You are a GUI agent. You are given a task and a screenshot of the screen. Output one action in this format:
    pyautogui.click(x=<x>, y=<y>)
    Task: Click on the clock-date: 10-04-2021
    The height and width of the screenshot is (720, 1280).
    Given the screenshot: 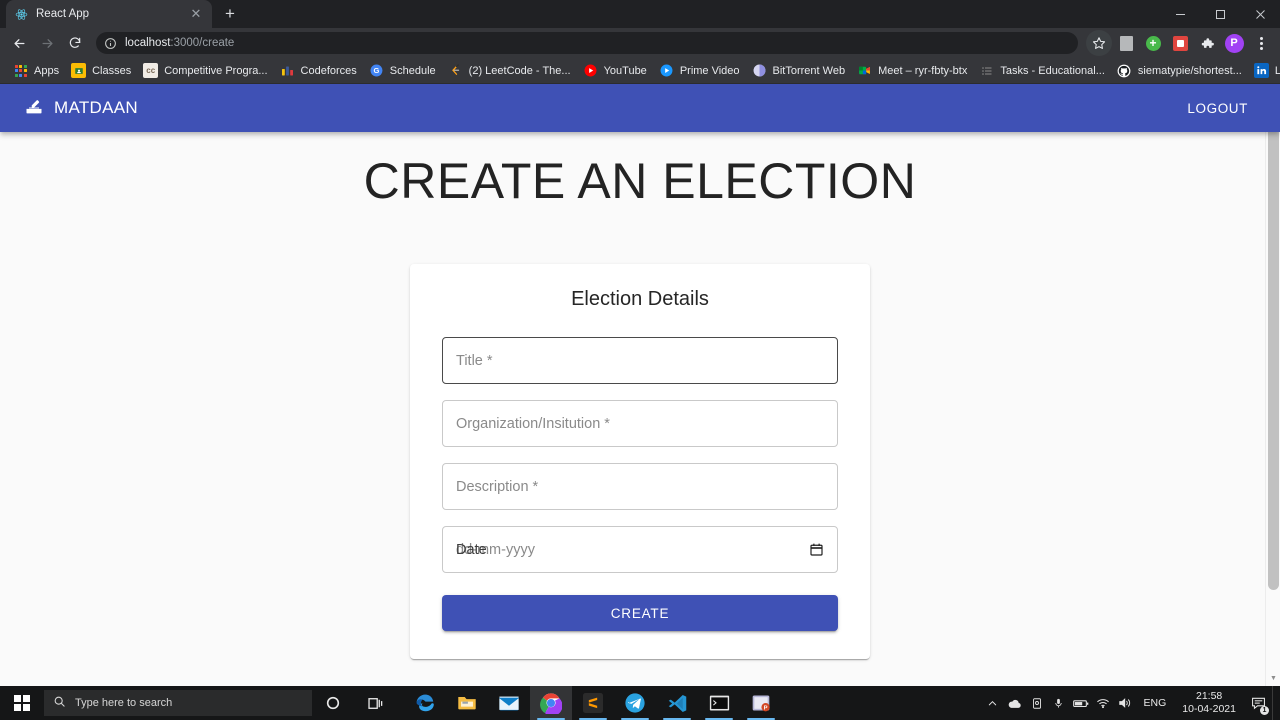 What is the action you would take?
    pyautogui.click(x=1209, y=709)
    